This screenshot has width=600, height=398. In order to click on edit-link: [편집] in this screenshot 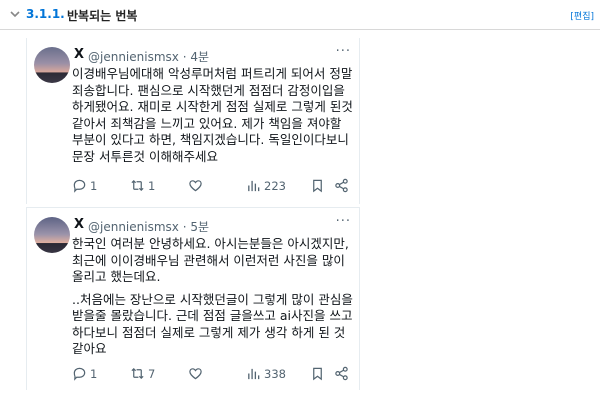, I will do `click(582, 15)`.